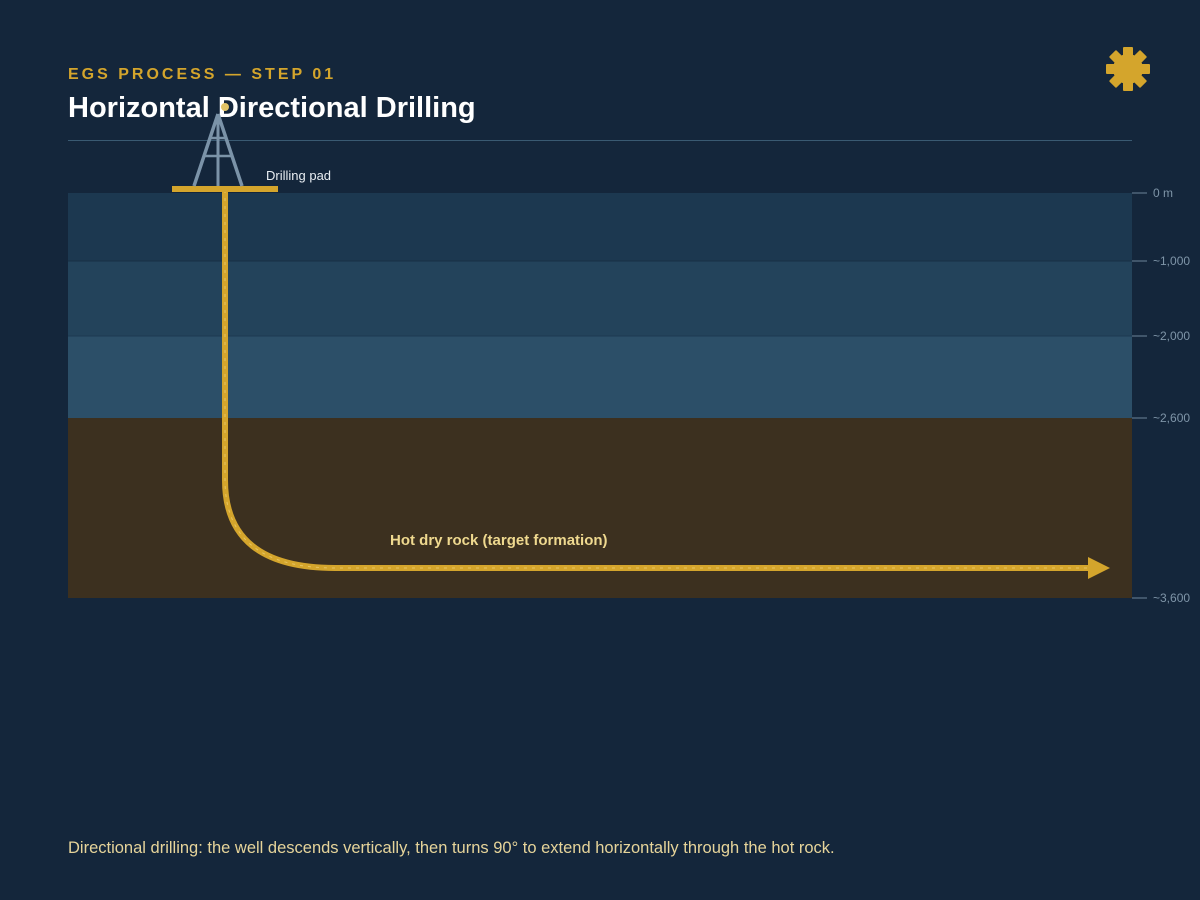 The image size is (1200, 900). Describe the element at coordinates (1163, 193) in the screenshot. I see `depth-label: 0 m` at that location.